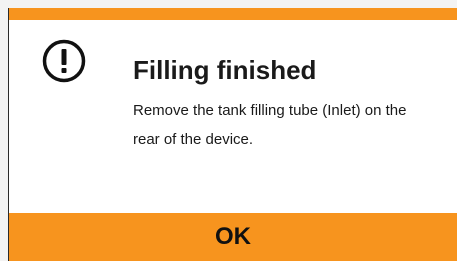 This screenshot has width=457, height=261. I want to click on dialog-accent-bar, so click(233, 14).